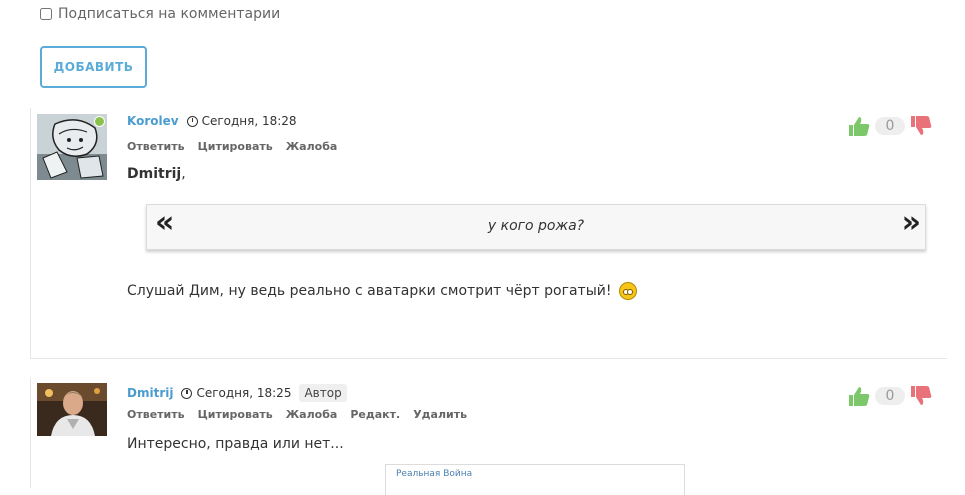 The width and height of the screenshot is (965, 495). What do you see at coordinates (434, 474) in the screenshot?
I see `embed-title: Реальная Война` at bounding box center [434, 474].